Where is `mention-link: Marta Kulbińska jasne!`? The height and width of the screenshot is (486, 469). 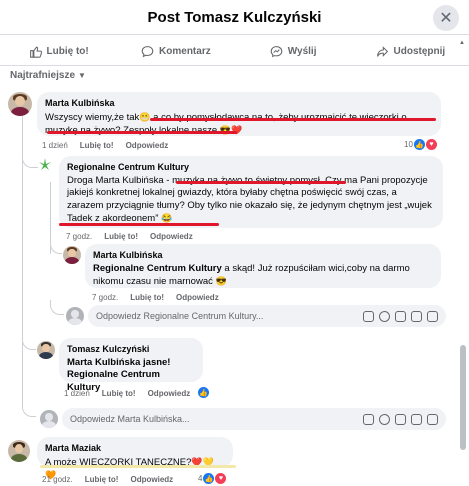 mention-link: Marta Kulbińska jasne! is located at coordinates (131, 363).